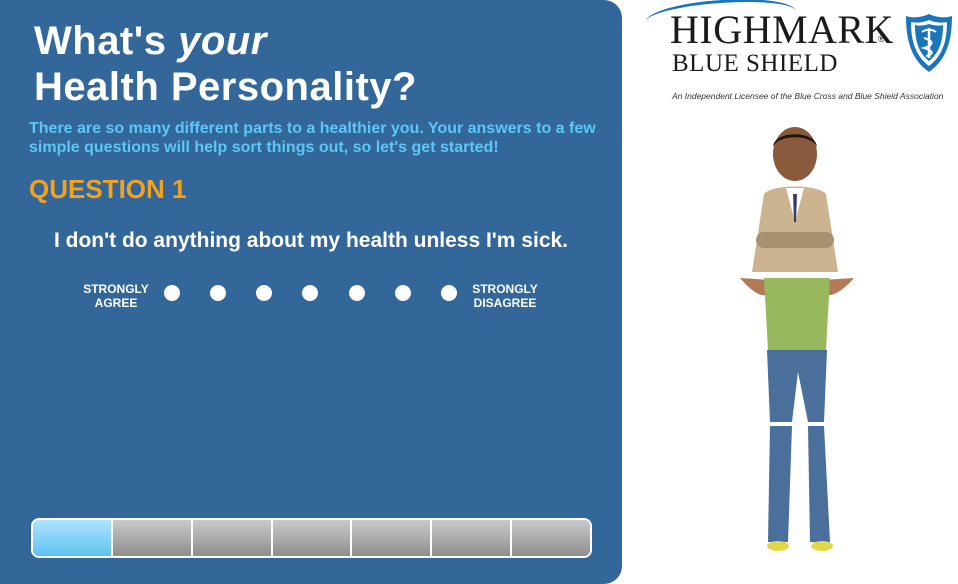  What do you see at coordinates (881, 39) in the screenshot?
I see `brand-registered-mark: ®` at bounding box center [881, 39].